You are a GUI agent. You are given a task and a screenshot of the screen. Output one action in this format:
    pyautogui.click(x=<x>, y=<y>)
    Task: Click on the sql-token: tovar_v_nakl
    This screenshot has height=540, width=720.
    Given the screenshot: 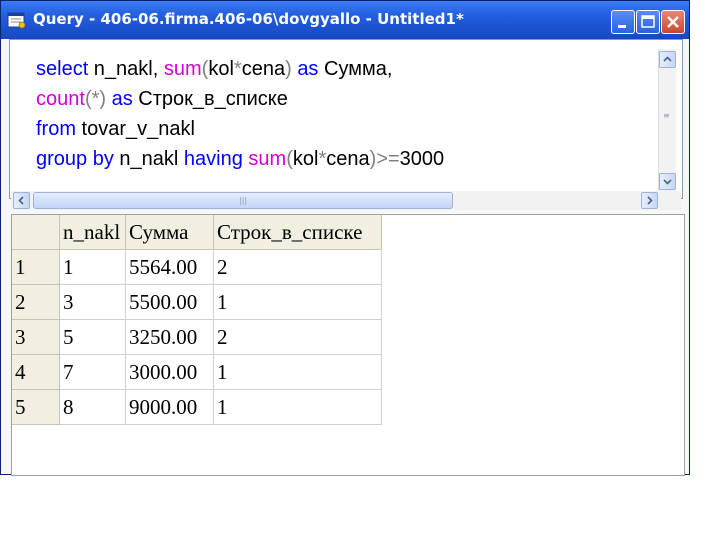 What is the action you would take?
    pyautogui.click(x=135, y=129)
    